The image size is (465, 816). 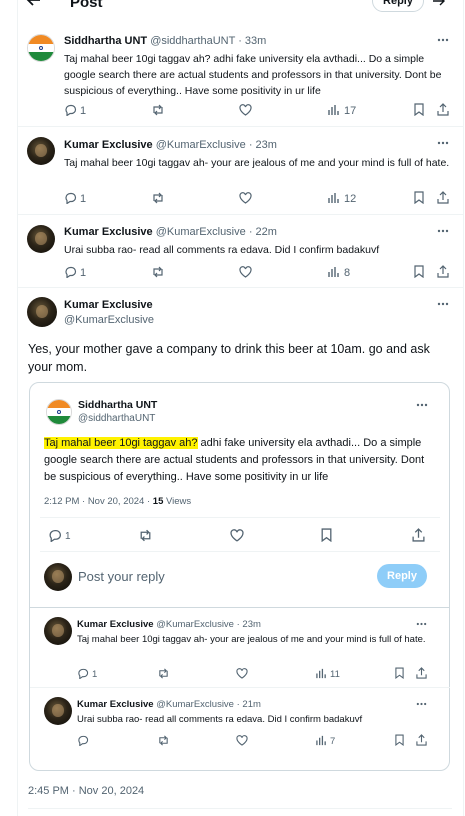 I want to click on expand-icon, so click(x=439, y=3).